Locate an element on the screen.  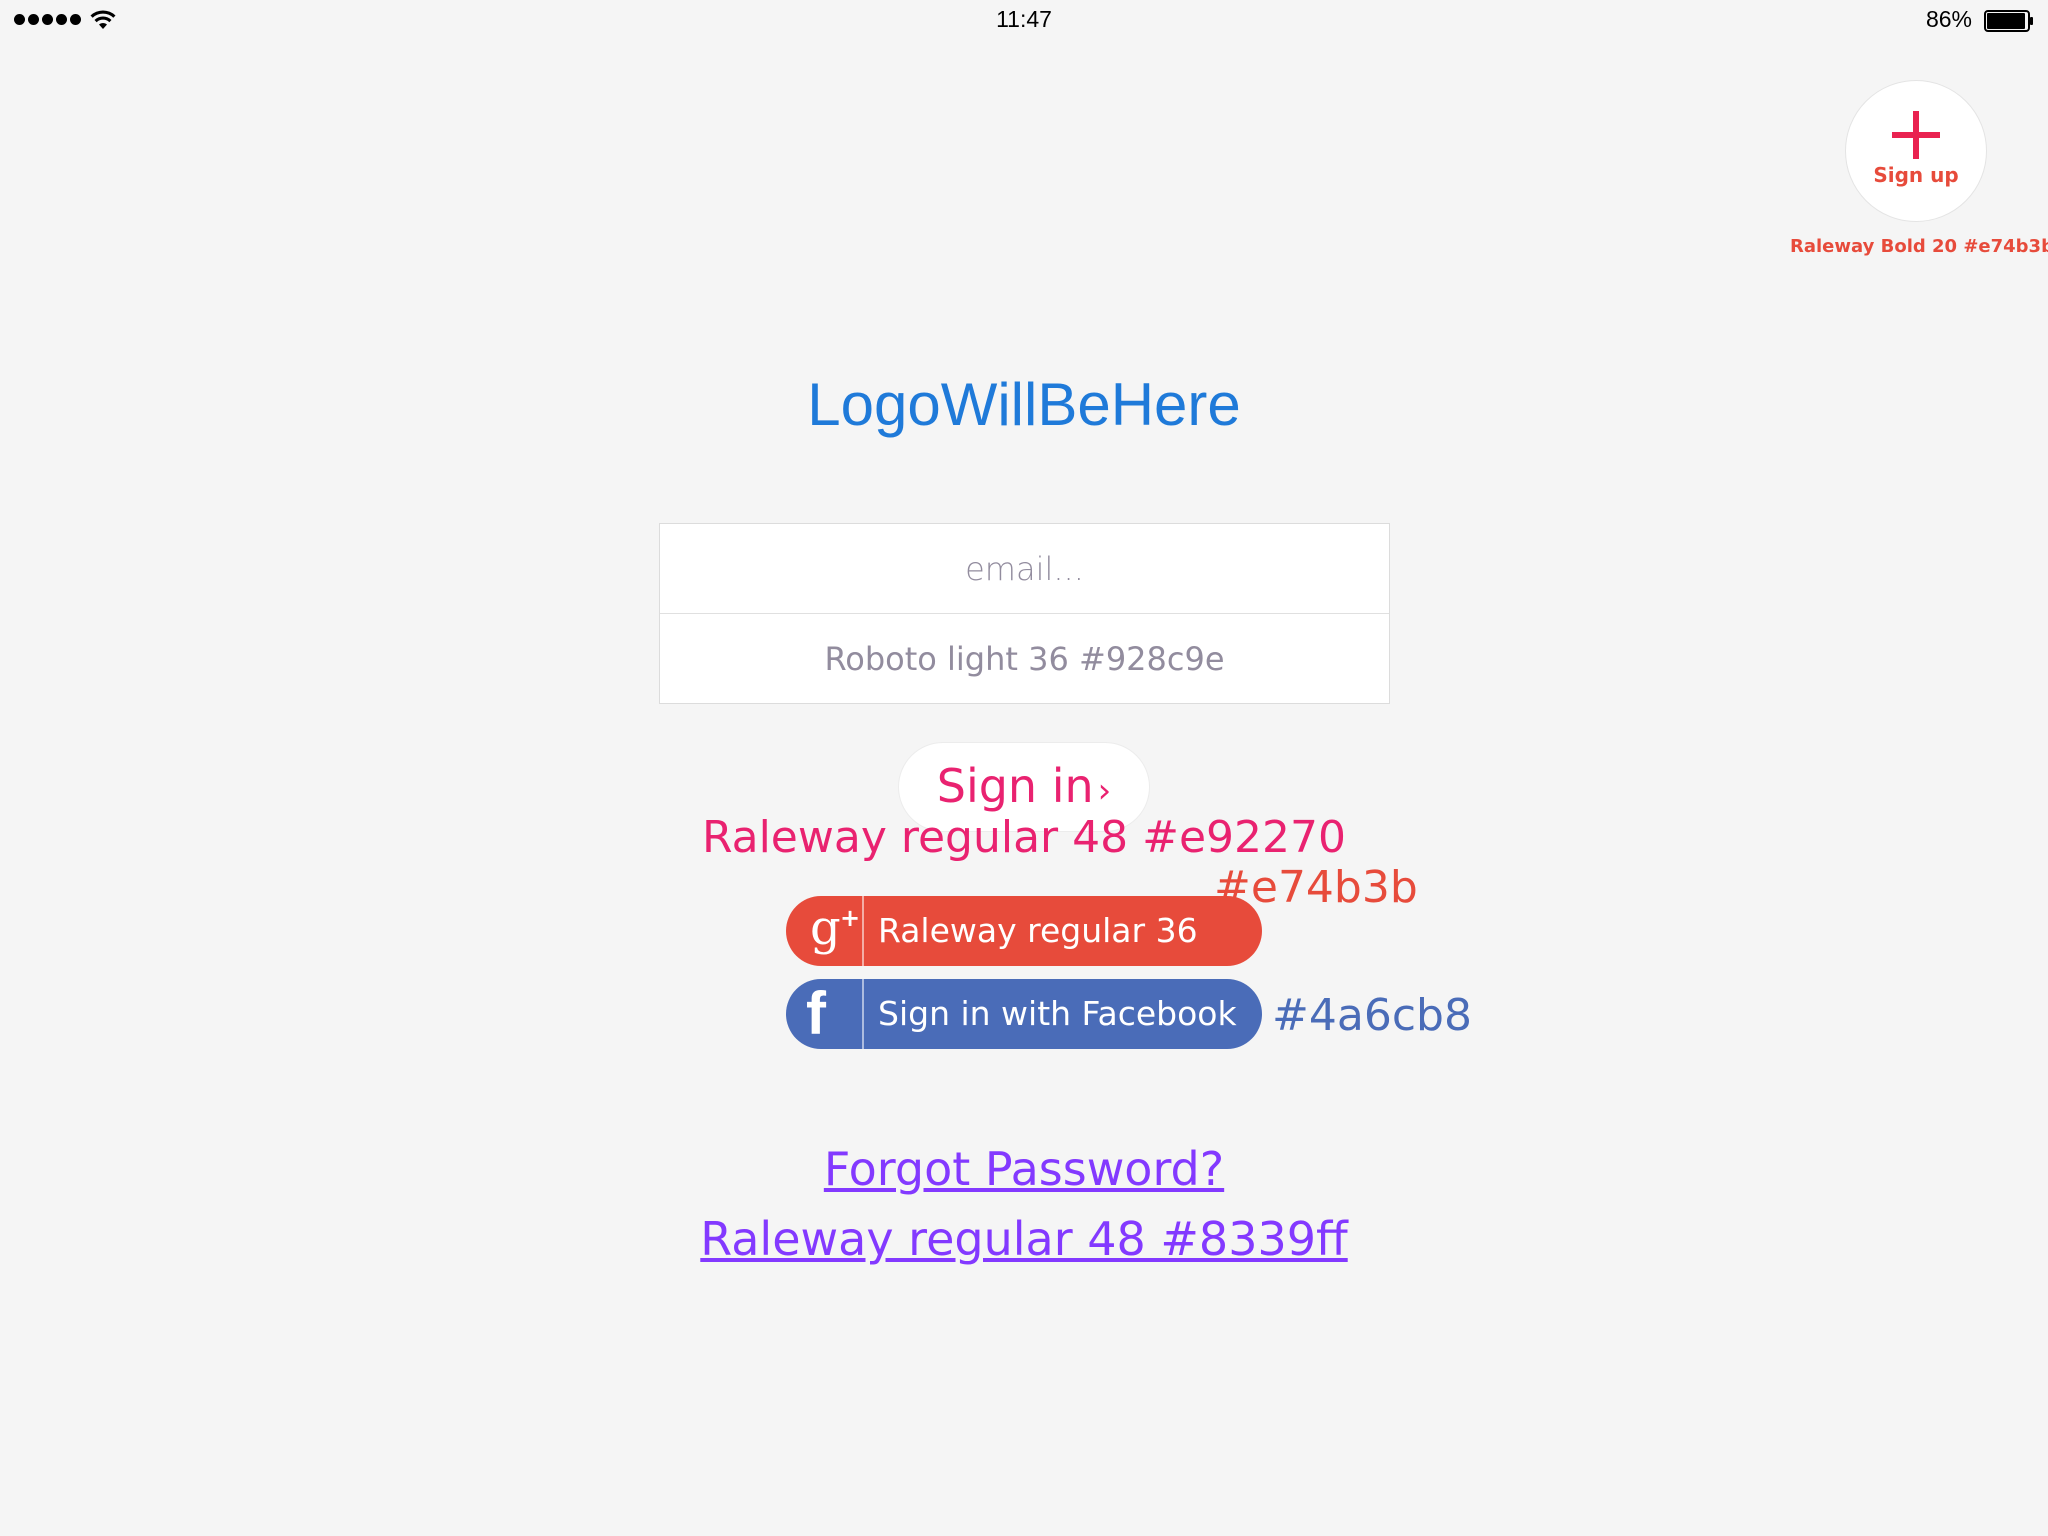
forgot-style-note: Raleway regular 48 #8339ff is located at coordinates (1024, 1239).